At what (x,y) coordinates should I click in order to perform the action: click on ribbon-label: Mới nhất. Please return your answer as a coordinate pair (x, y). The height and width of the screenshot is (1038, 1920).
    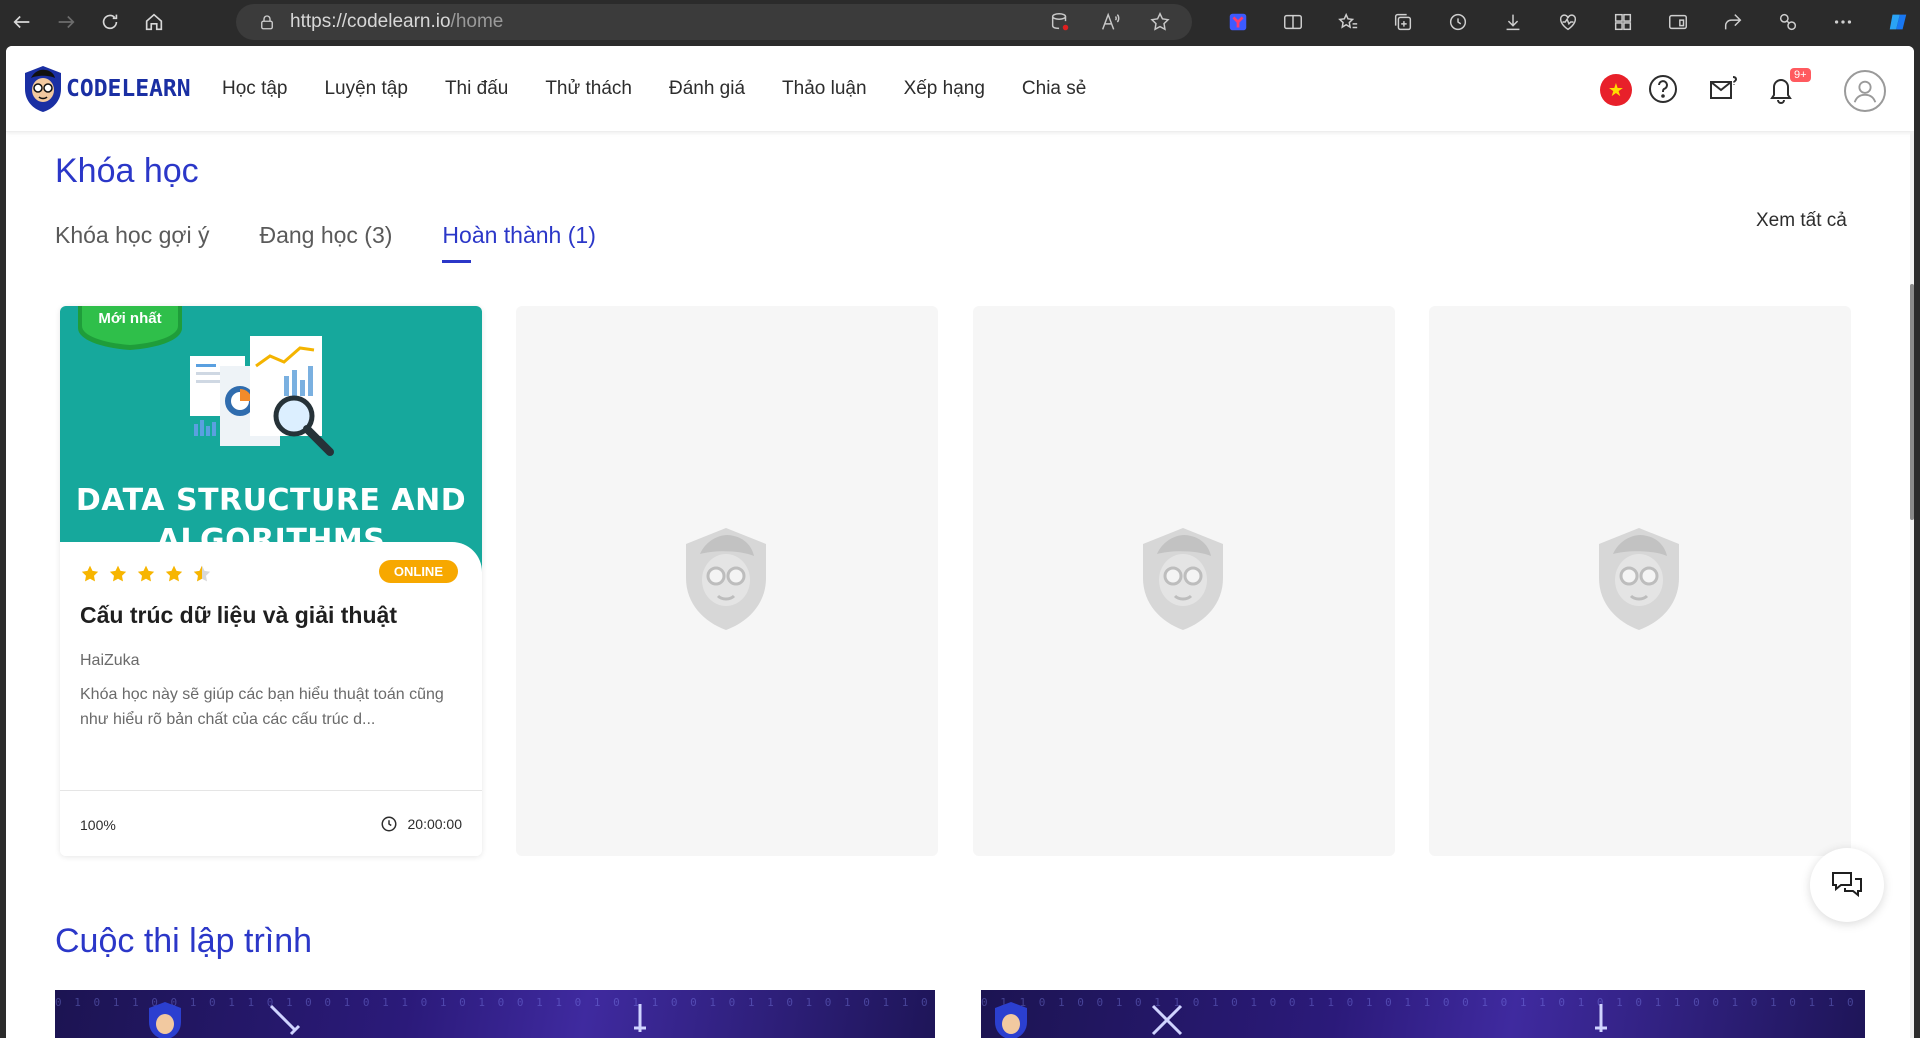
    Looking at the image, I should click on (130, 318).